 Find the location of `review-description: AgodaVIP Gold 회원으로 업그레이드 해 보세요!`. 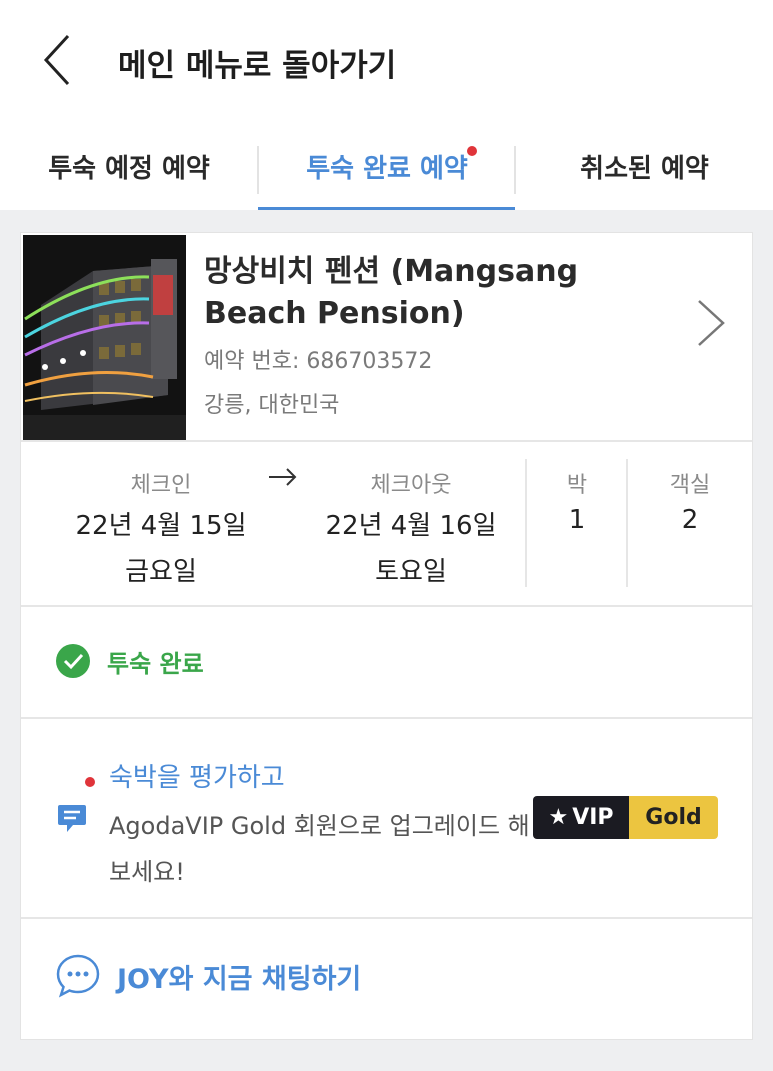

review-description: AgodaVIP Gold 회원으로 업그레이드 해 보세요! is located at coordinates (319, 849).